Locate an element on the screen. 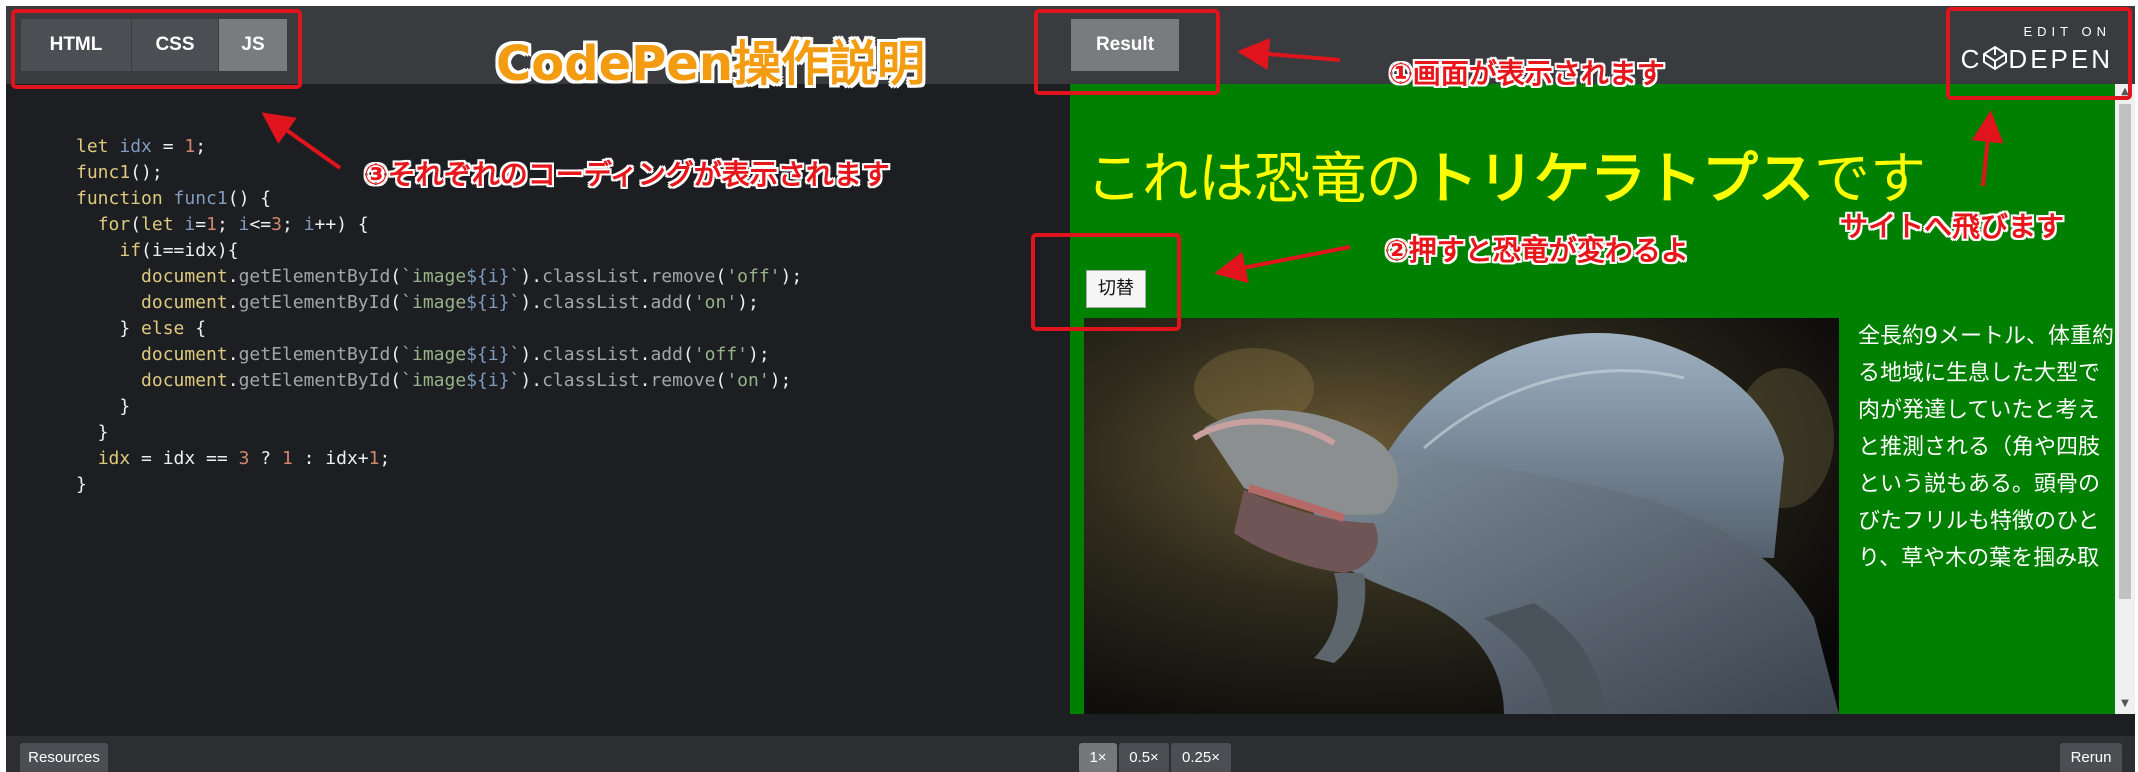 The height and width of the screenshot is (772, 2138). resources-button: Resources is located at coordinates (64, 757).